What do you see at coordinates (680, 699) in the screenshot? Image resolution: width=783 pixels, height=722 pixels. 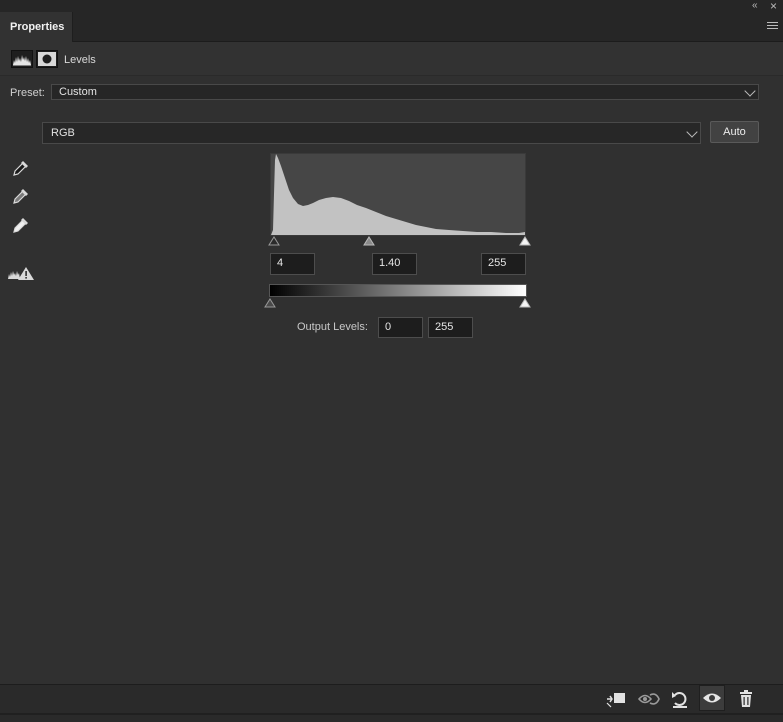 I see `reset-icon` at bounding box center [680, 699].